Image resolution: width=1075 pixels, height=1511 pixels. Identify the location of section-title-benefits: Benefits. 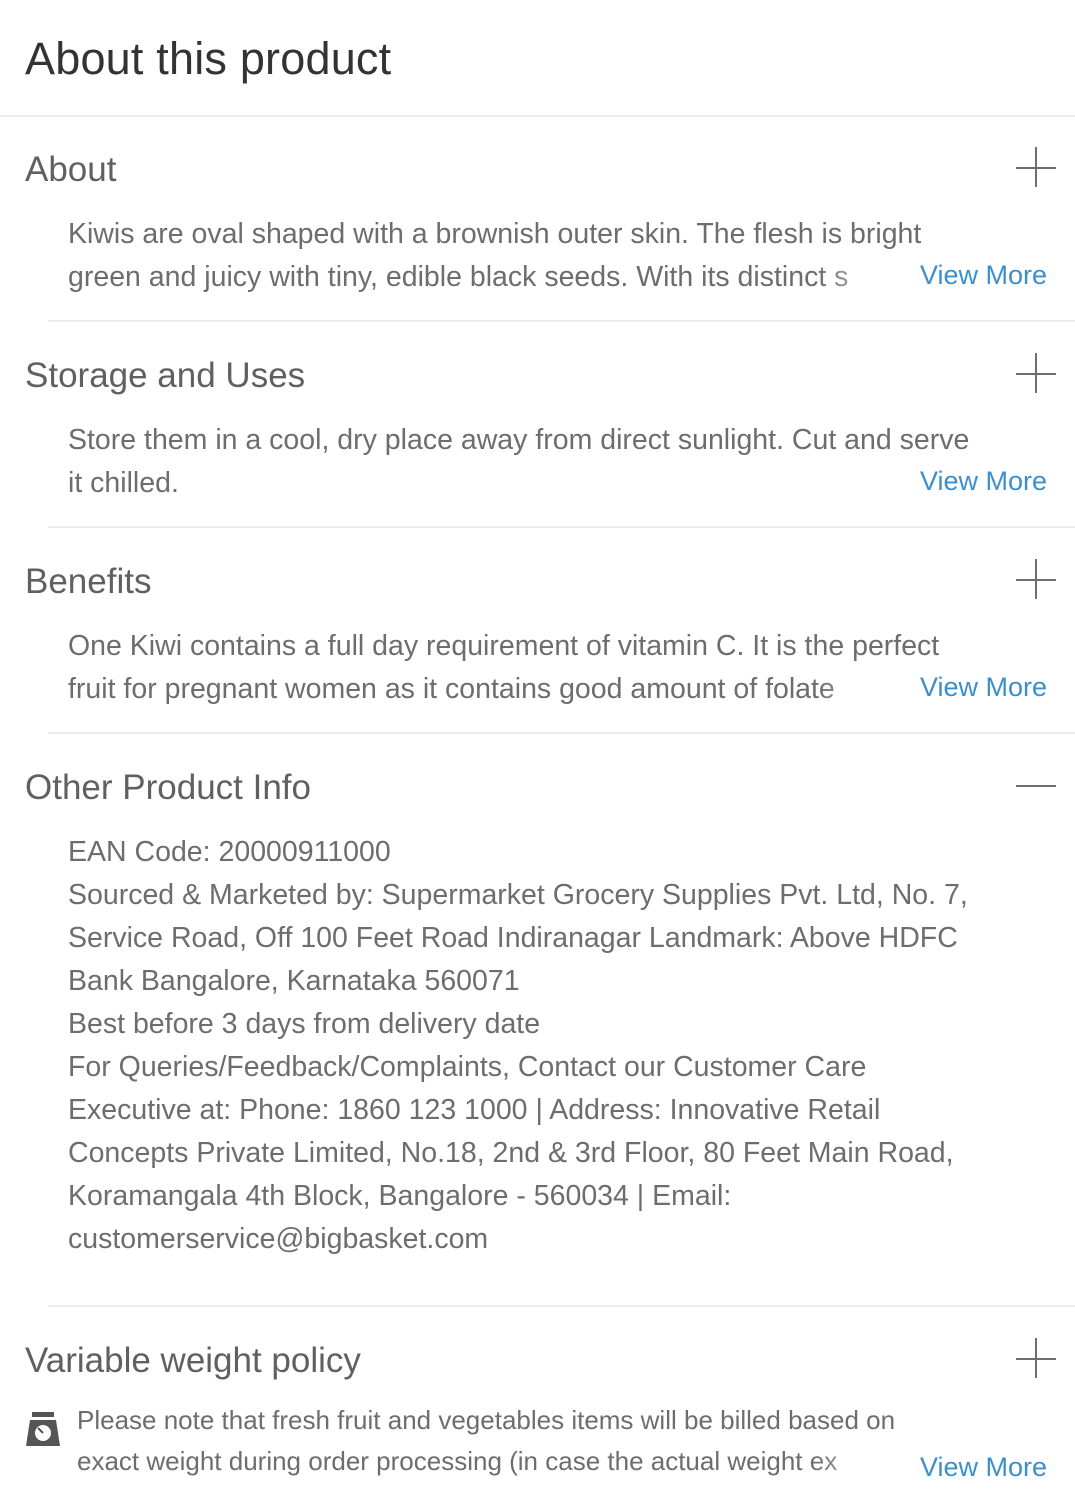
(88, 582).